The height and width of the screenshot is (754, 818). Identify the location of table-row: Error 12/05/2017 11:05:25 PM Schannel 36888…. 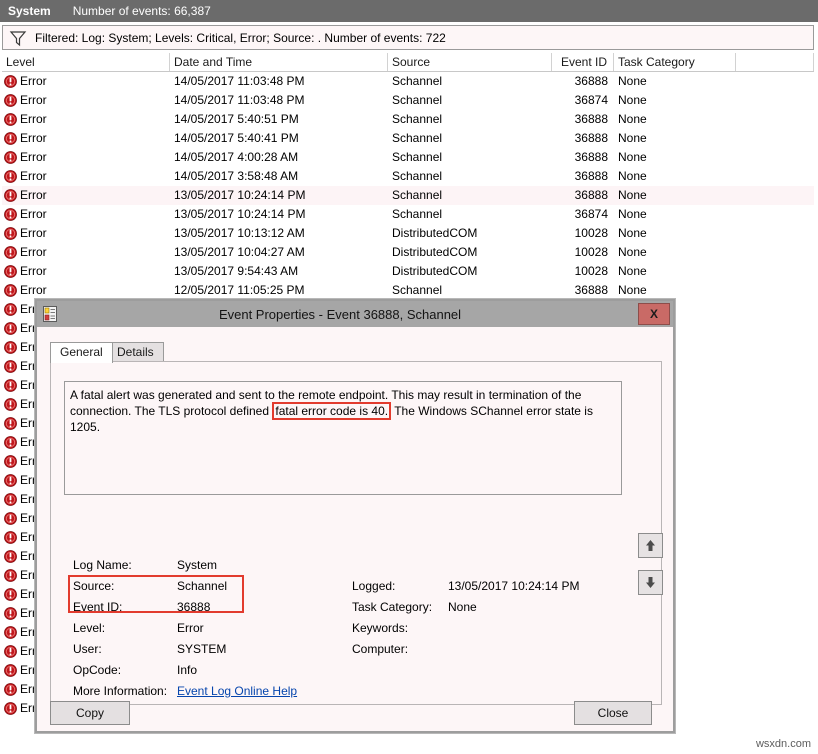
(408, 290).